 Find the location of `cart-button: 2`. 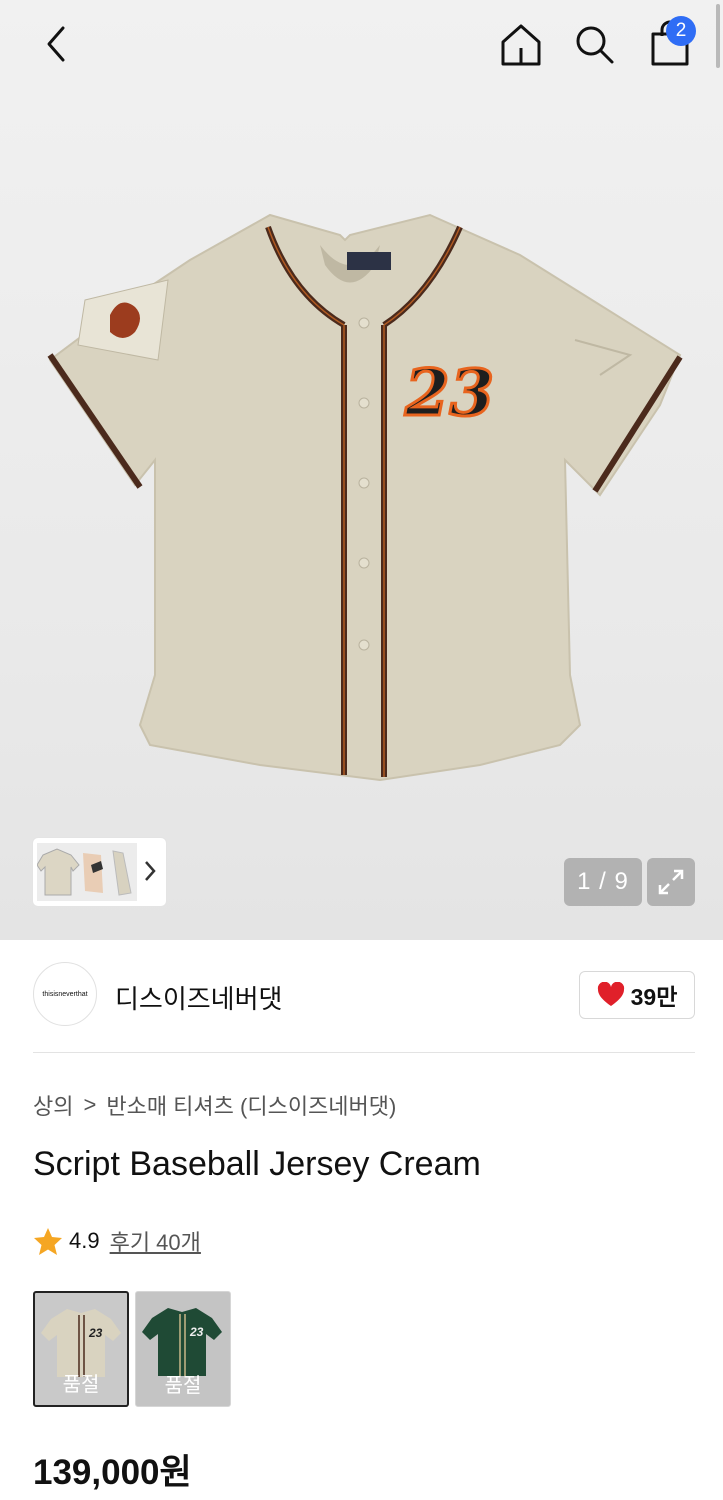

cart-button: 2 is located at coordinates (670, 43).